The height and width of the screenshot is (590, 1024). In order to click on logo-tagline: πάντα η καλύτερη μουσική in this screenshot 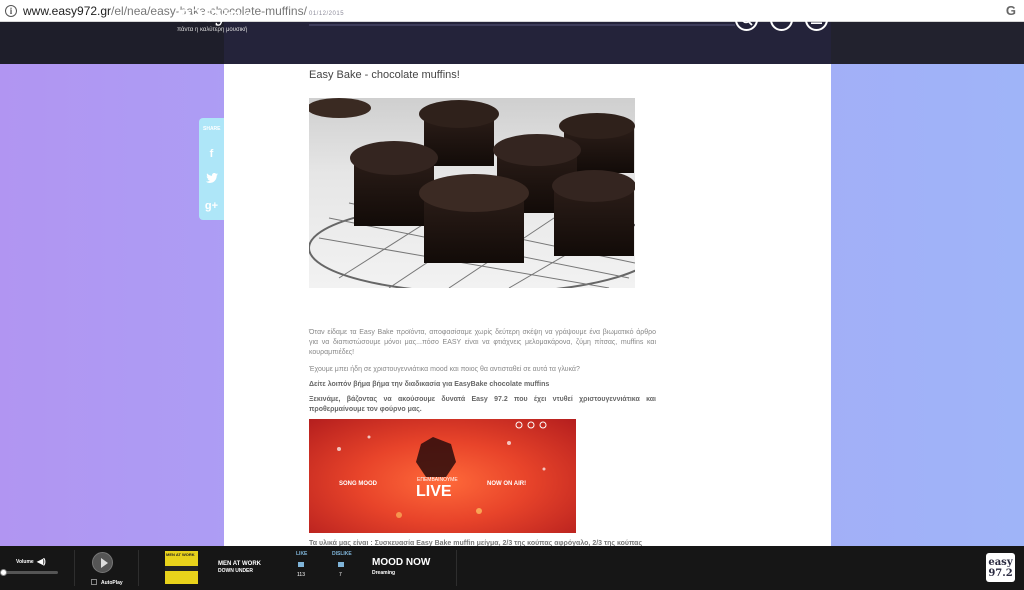, I will do `click(212, 30)`.